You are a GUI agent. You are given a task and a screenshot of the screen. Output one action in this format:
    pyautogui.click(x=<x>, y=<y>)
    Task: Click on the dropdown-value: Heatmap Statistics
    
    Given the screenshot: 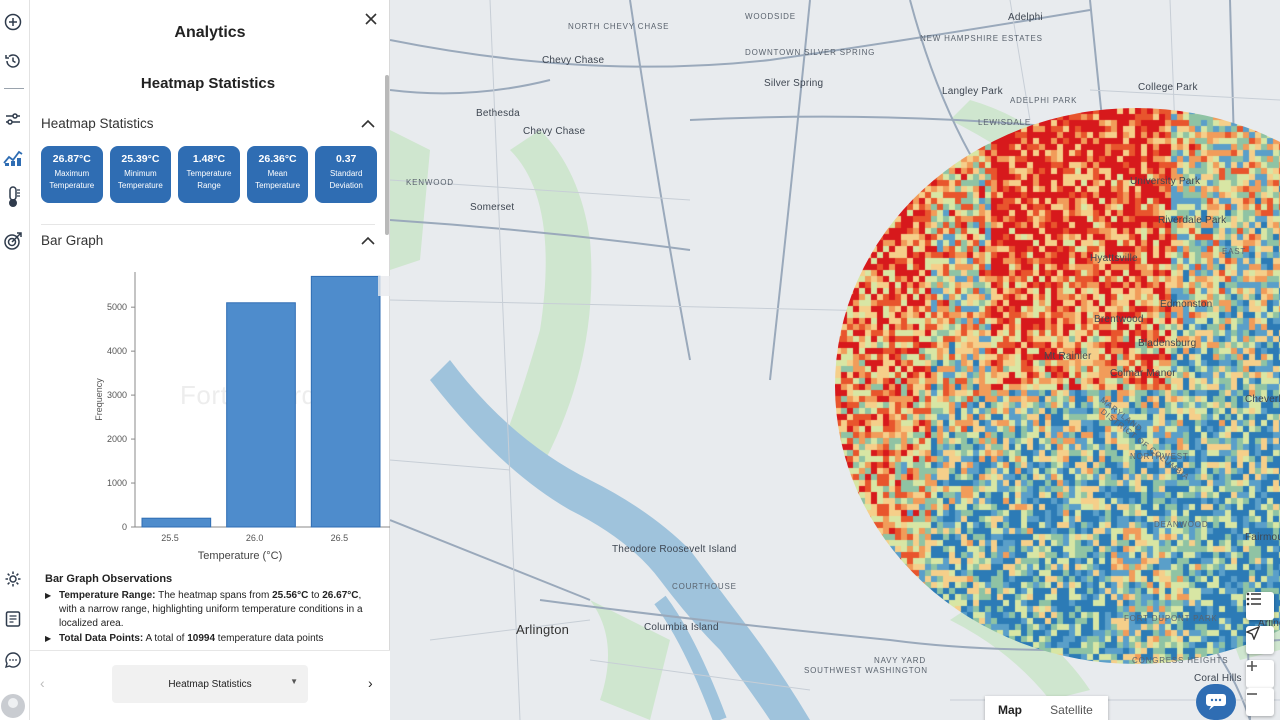 What is the action you would take?
    pyautogui.click(x=210, y=684)
    